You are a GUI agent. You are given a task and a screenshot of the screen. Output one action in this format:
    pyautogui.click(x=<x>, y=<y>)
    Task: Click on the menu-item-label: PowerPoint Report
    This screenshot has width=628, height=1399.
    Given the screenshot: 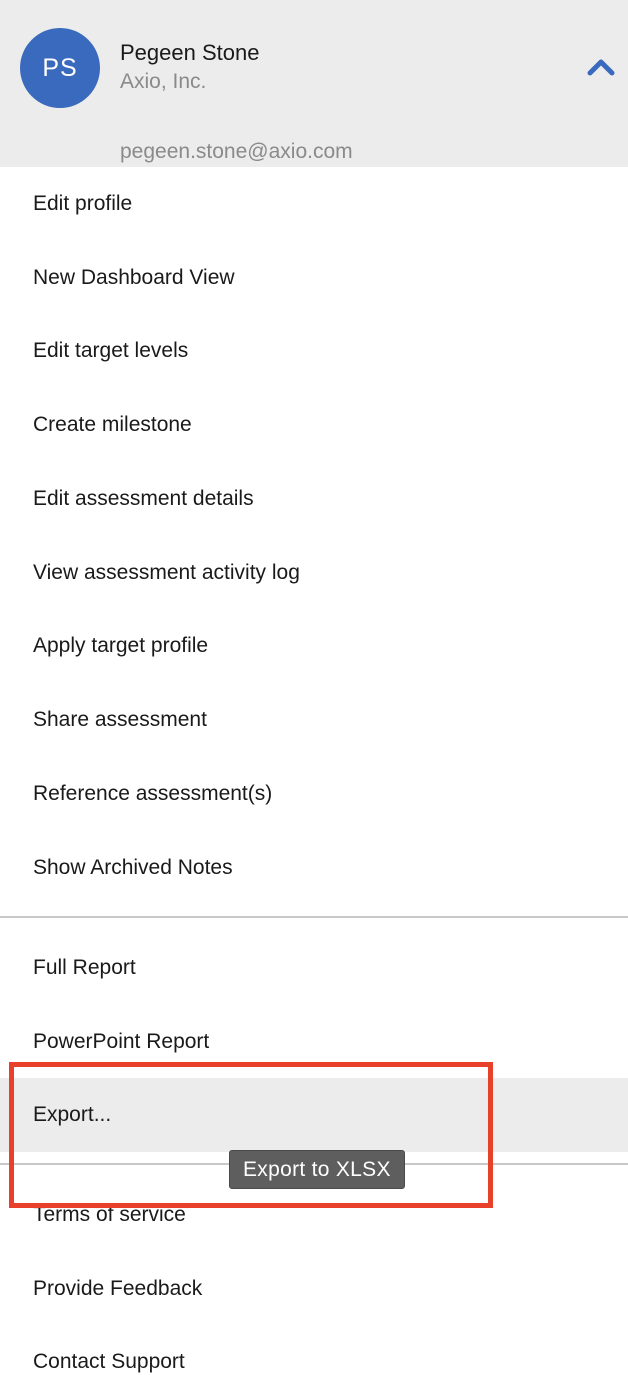 What is the action you would take?
    pyautogui.click(x=121, y=1041)
    